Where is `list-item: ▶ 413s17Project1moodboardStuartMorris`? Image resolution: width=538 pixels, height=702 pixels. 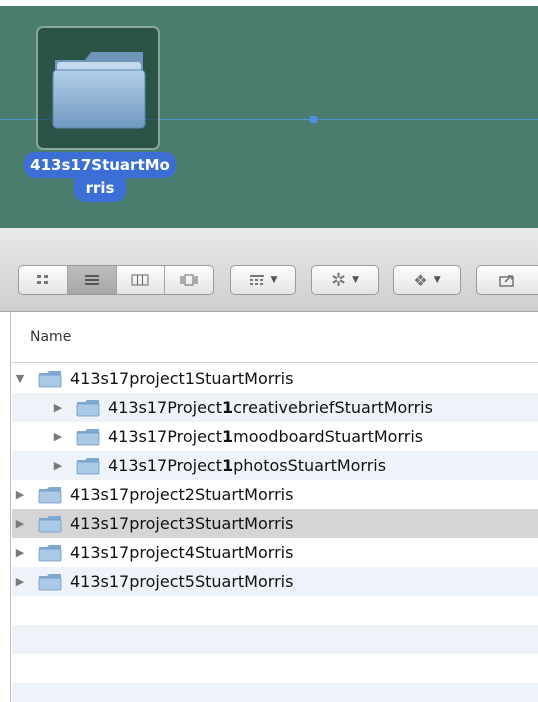
list-item: ▶ 413s17Project1moodboardStuartMorris is located at coordinates (275, 436).